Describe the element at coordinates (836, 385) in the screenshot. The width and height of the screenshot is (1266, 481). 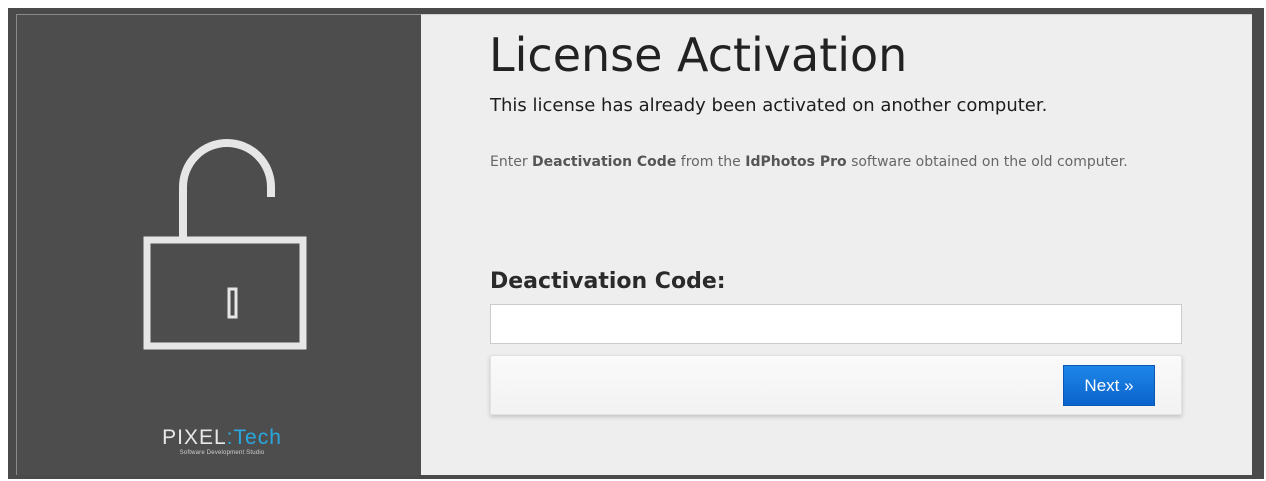
I see `action-bar: Next »` at that location.